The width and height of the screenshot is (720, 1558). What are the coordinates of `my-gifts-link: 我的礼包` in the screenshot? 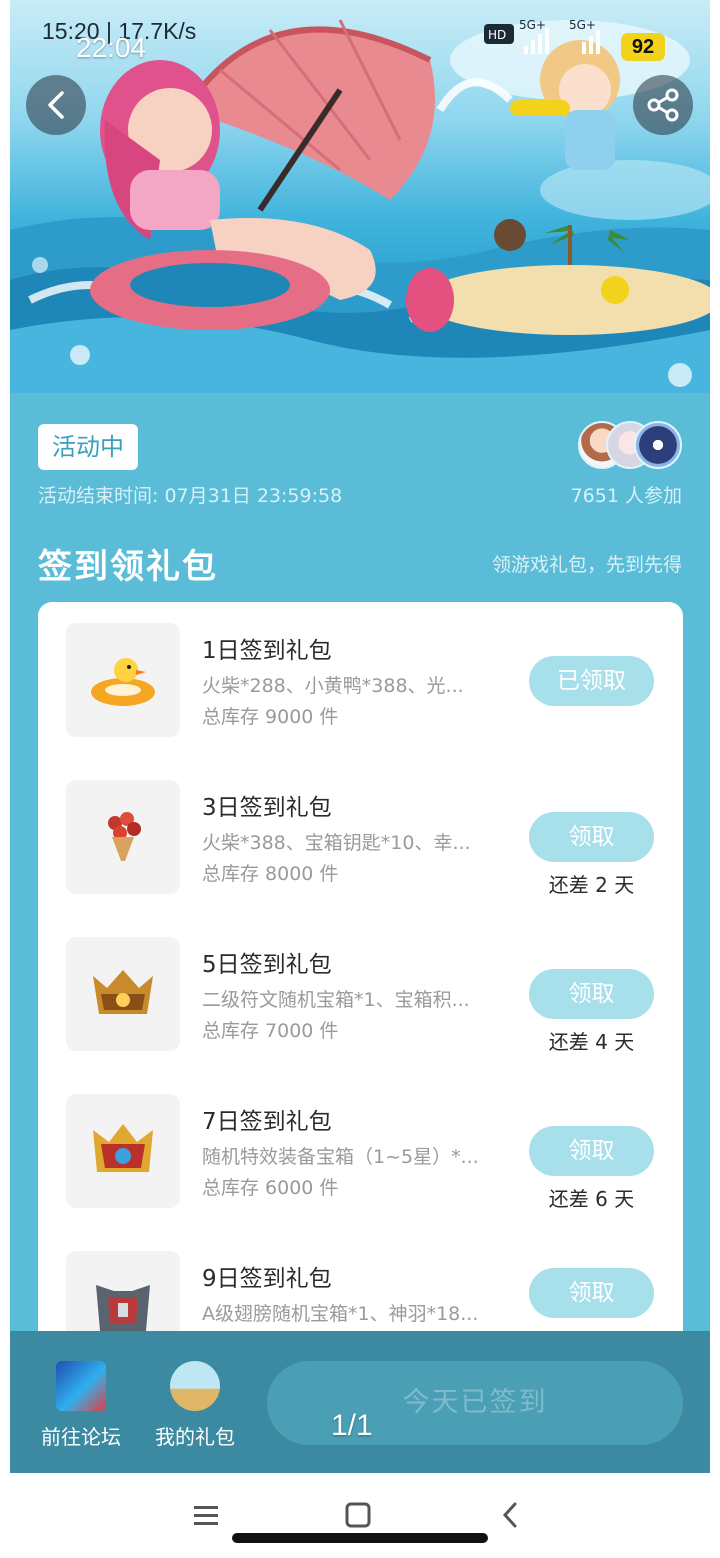 It's located at (195, 1405).